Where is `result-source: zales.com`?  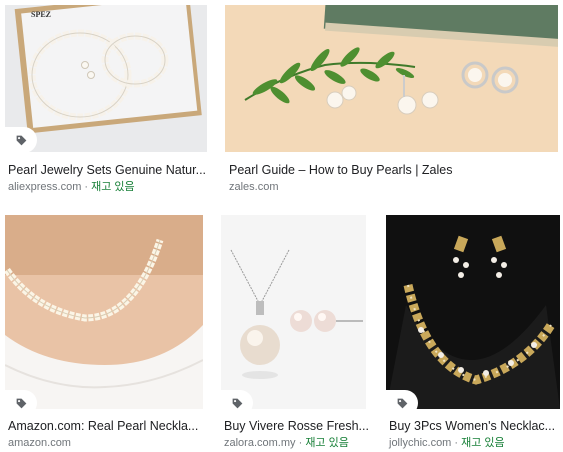
result-source: zales.com is located at coordinates (254, 187).